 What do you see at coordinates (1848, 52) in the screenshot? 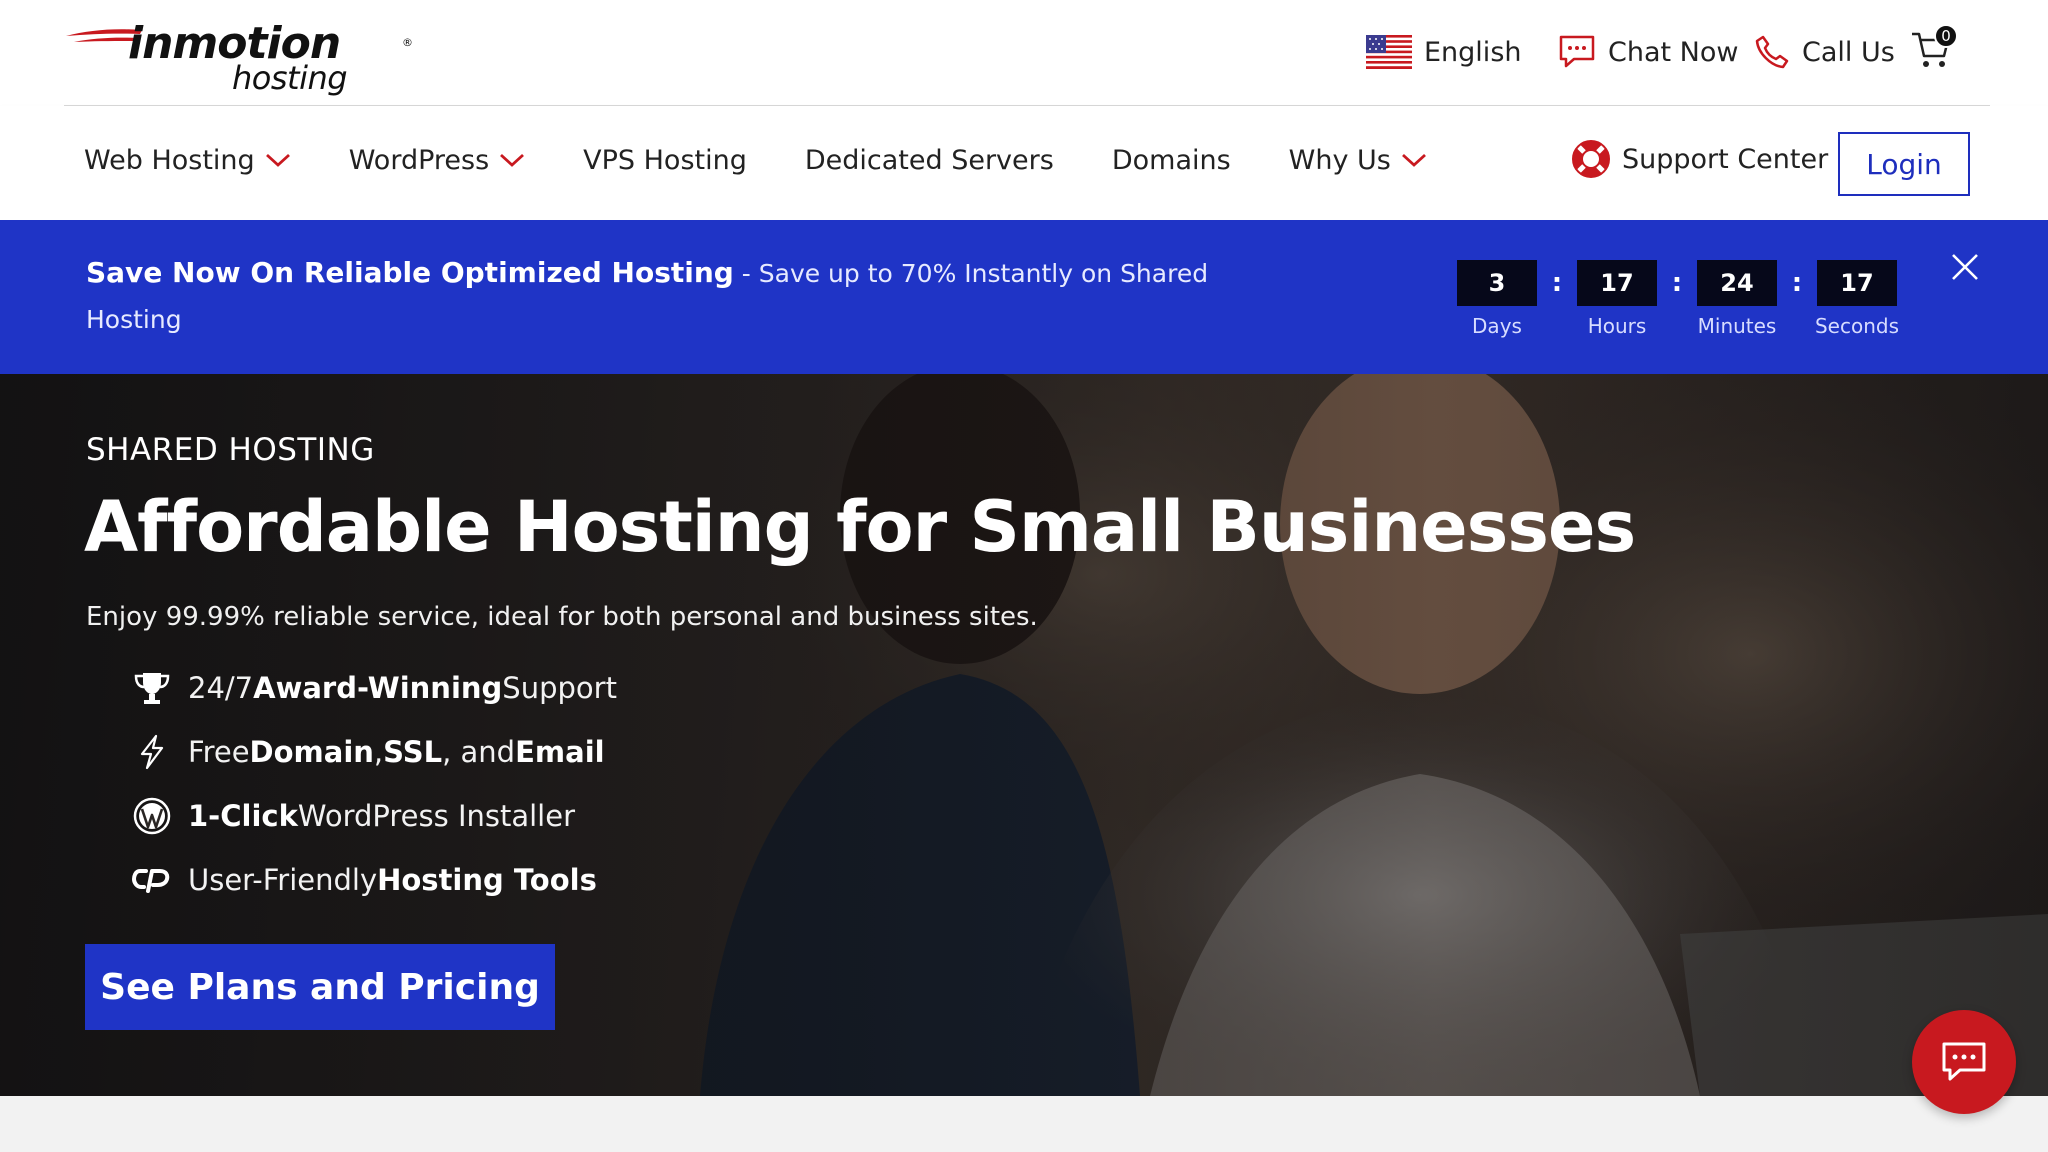
I see `call-us-label: Call Us` at bounding box center [1848, 52].